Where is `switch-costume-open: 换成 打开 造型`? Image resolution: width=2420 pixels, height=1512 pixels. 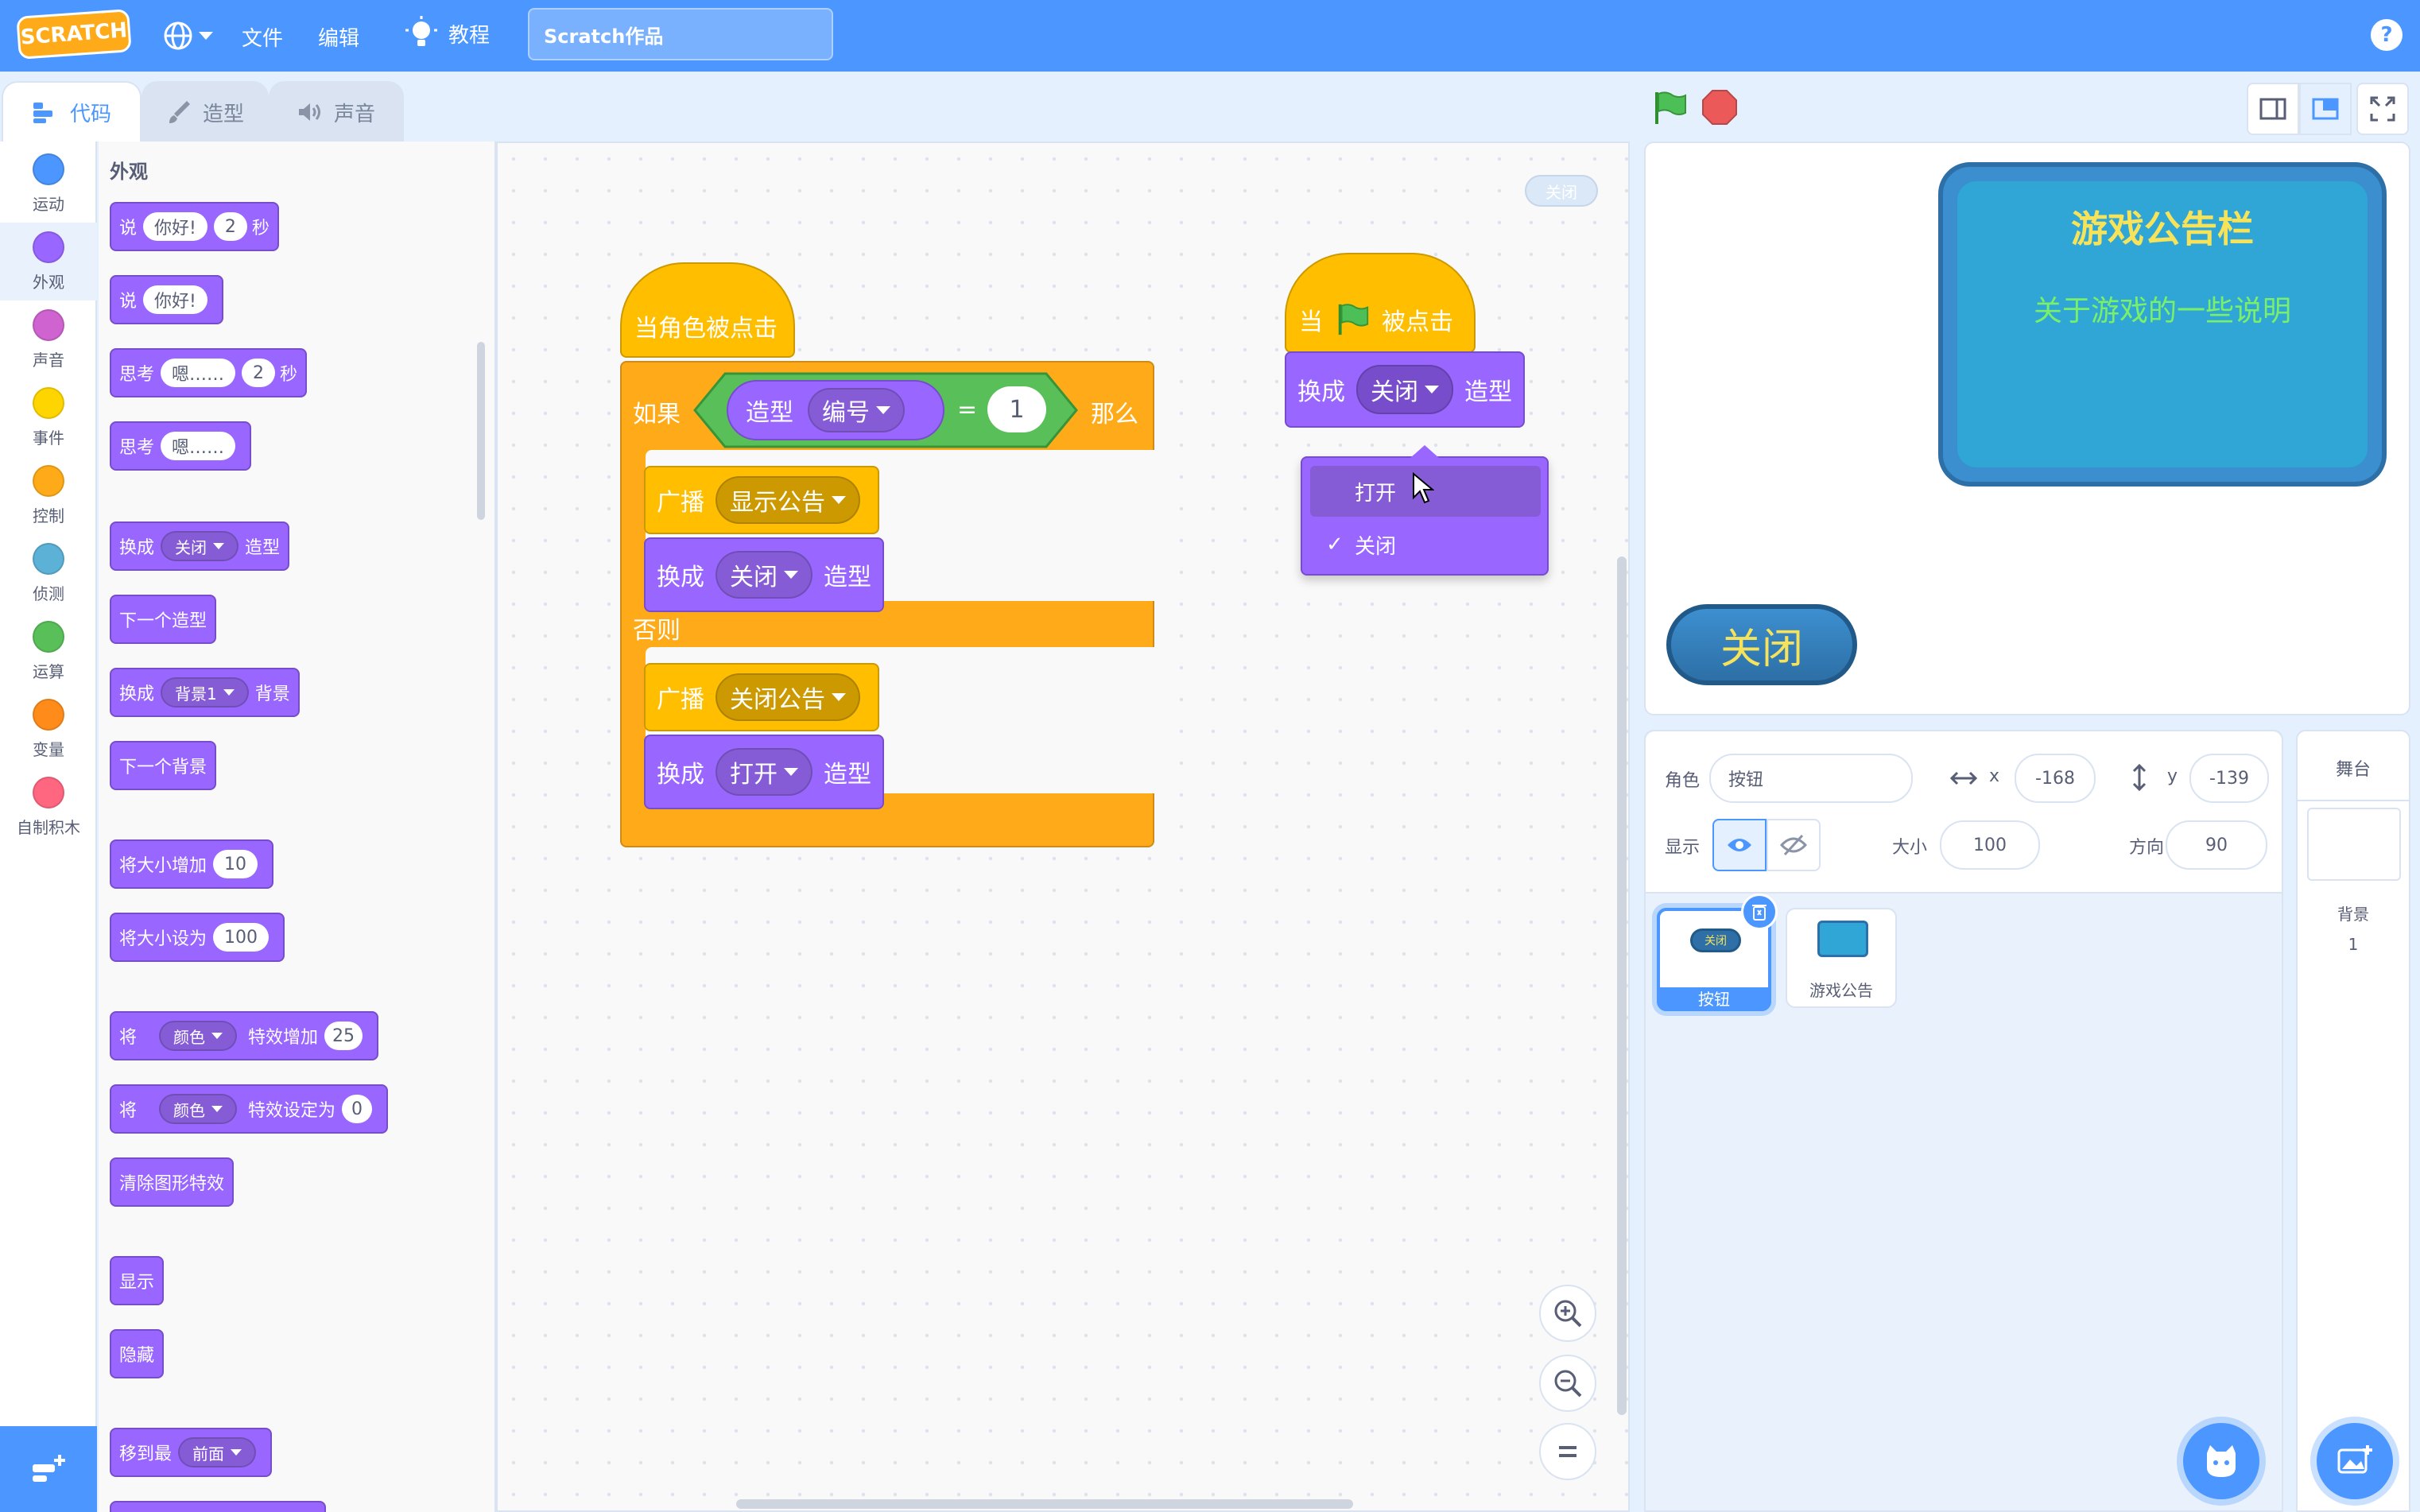
switch-costume-open: 换成 打开 造型 is located at coordinates (764, 772).